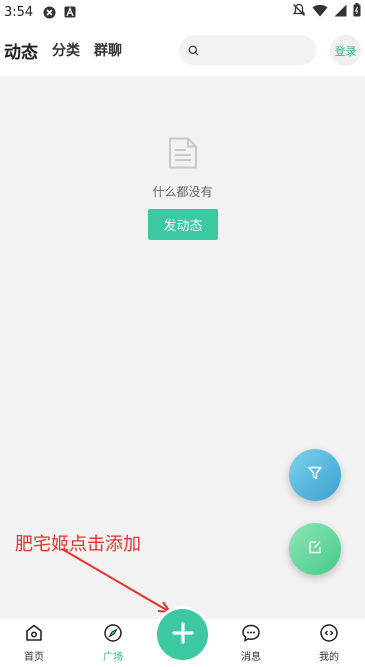  Describe the element at coordinates (49, 12) in the screenshot. I see `notification-icon` at that location.